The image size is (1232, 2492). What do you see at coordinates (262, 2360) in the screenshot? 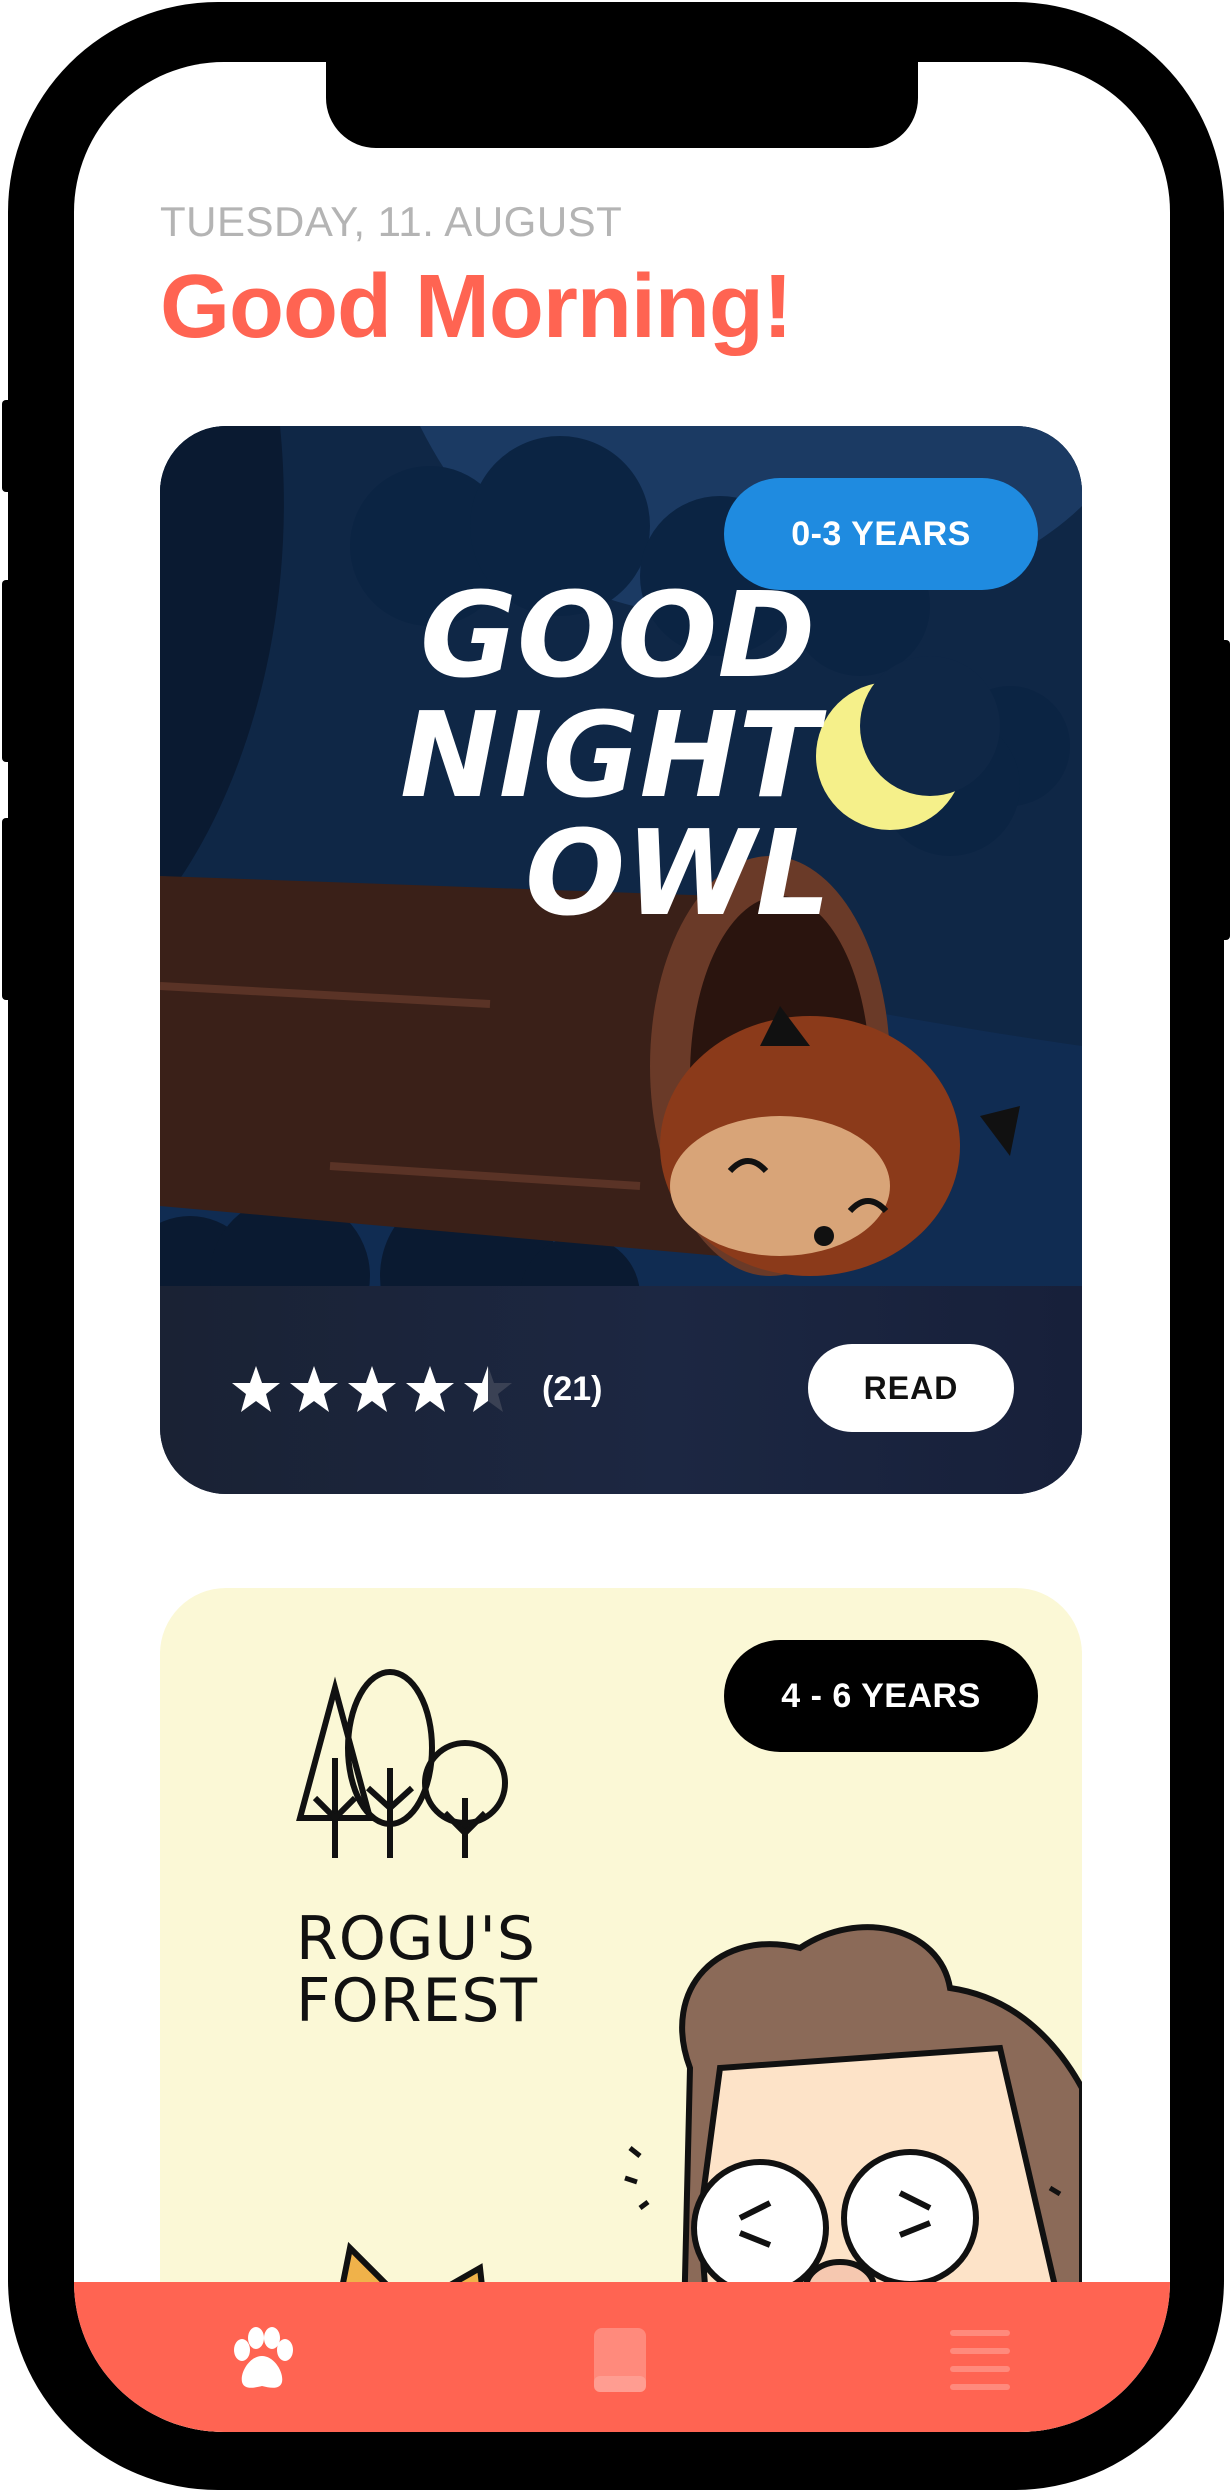
I see `paw-icon` at bounding box center [262, 2360].